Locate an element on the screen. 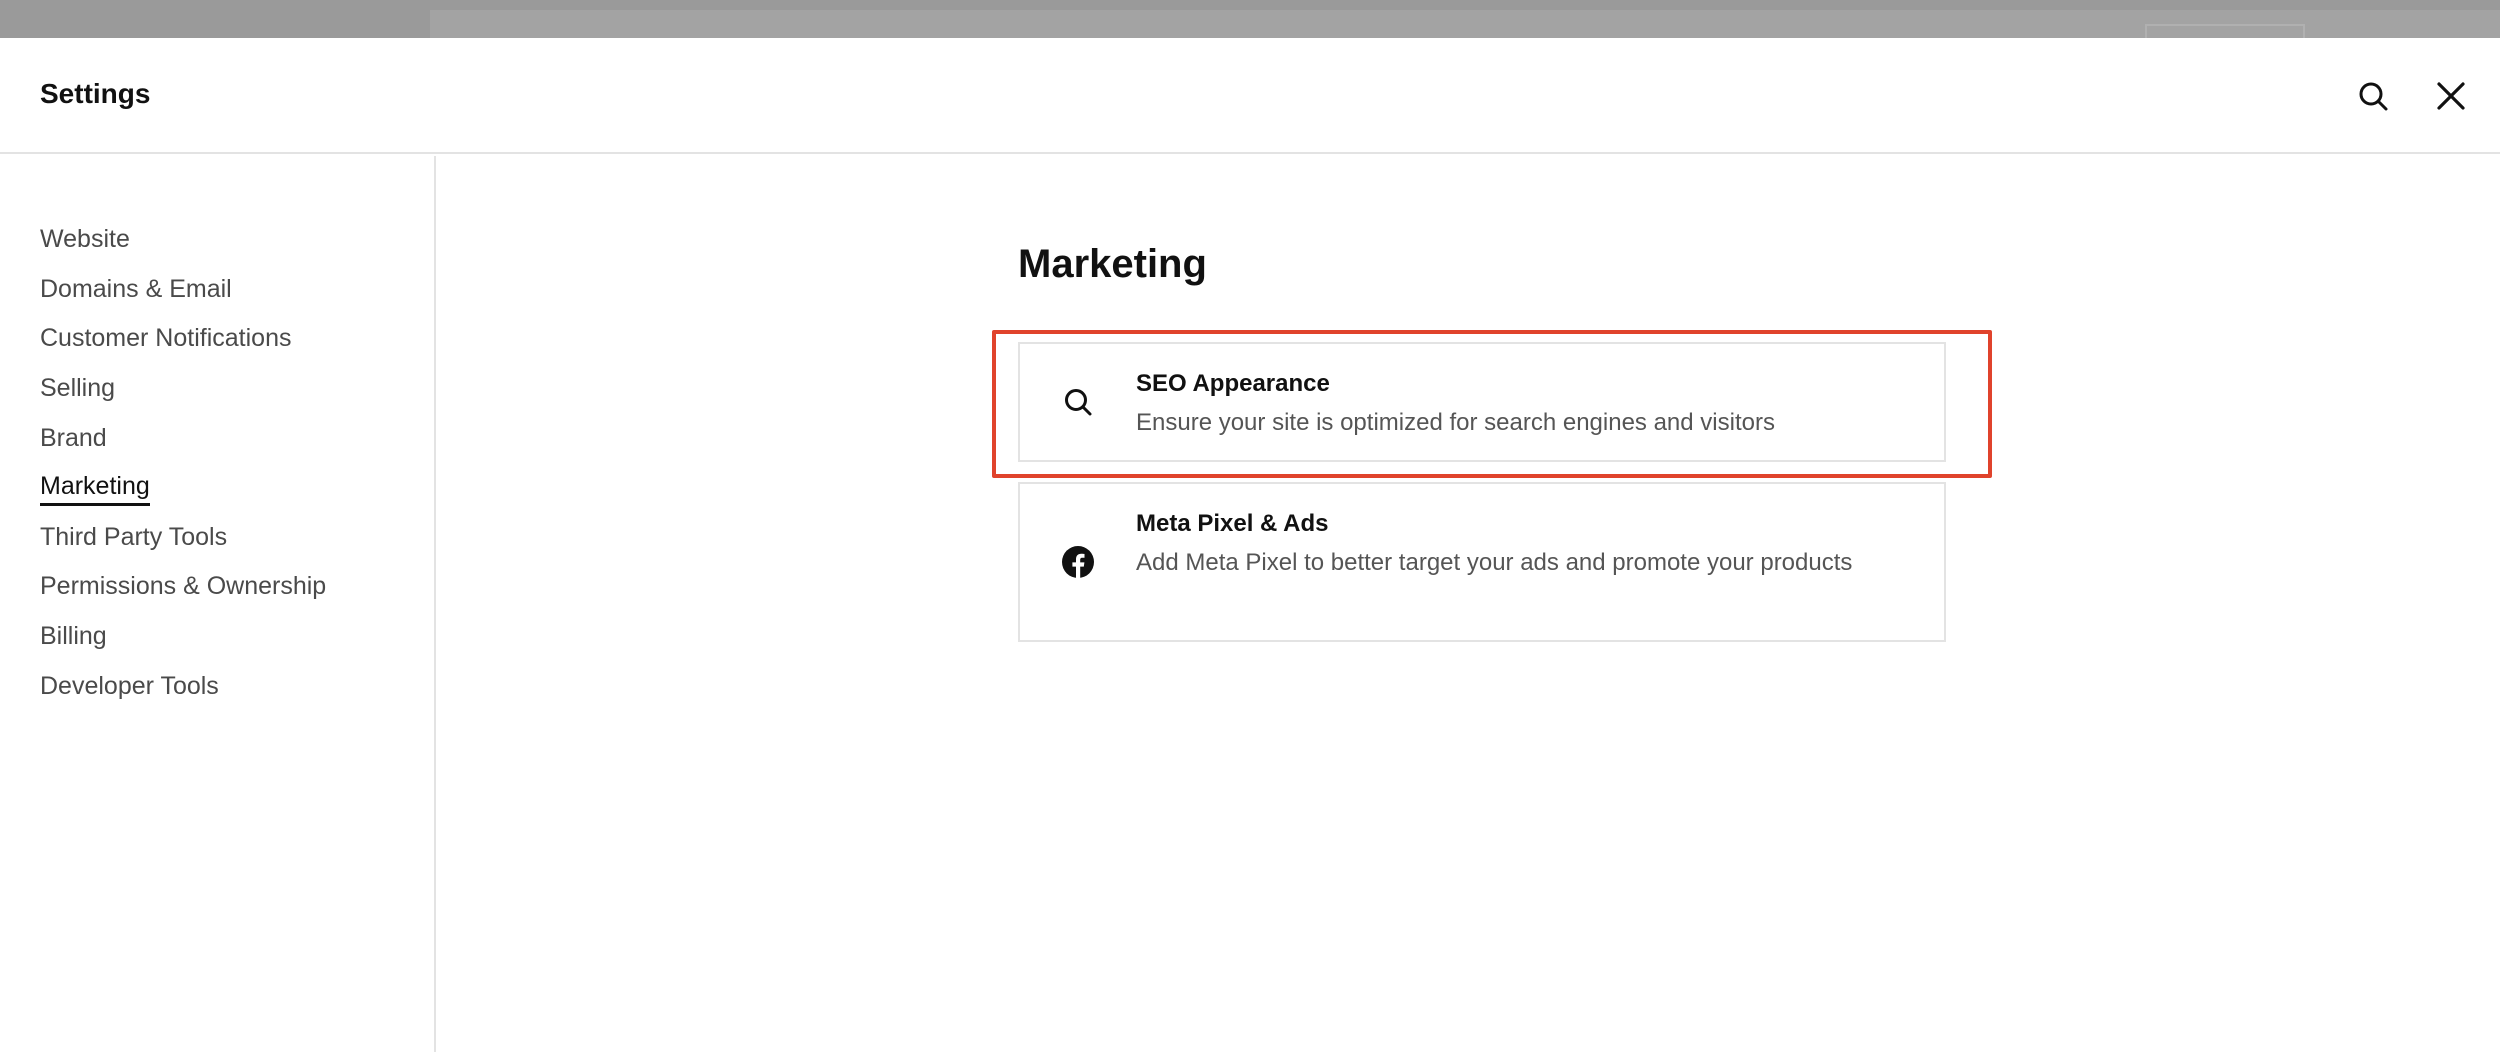 Image resolution: width=2500 pixels, height=1052 pixels. sidebar-item-label: Billing is located at coordinates (73, 636).